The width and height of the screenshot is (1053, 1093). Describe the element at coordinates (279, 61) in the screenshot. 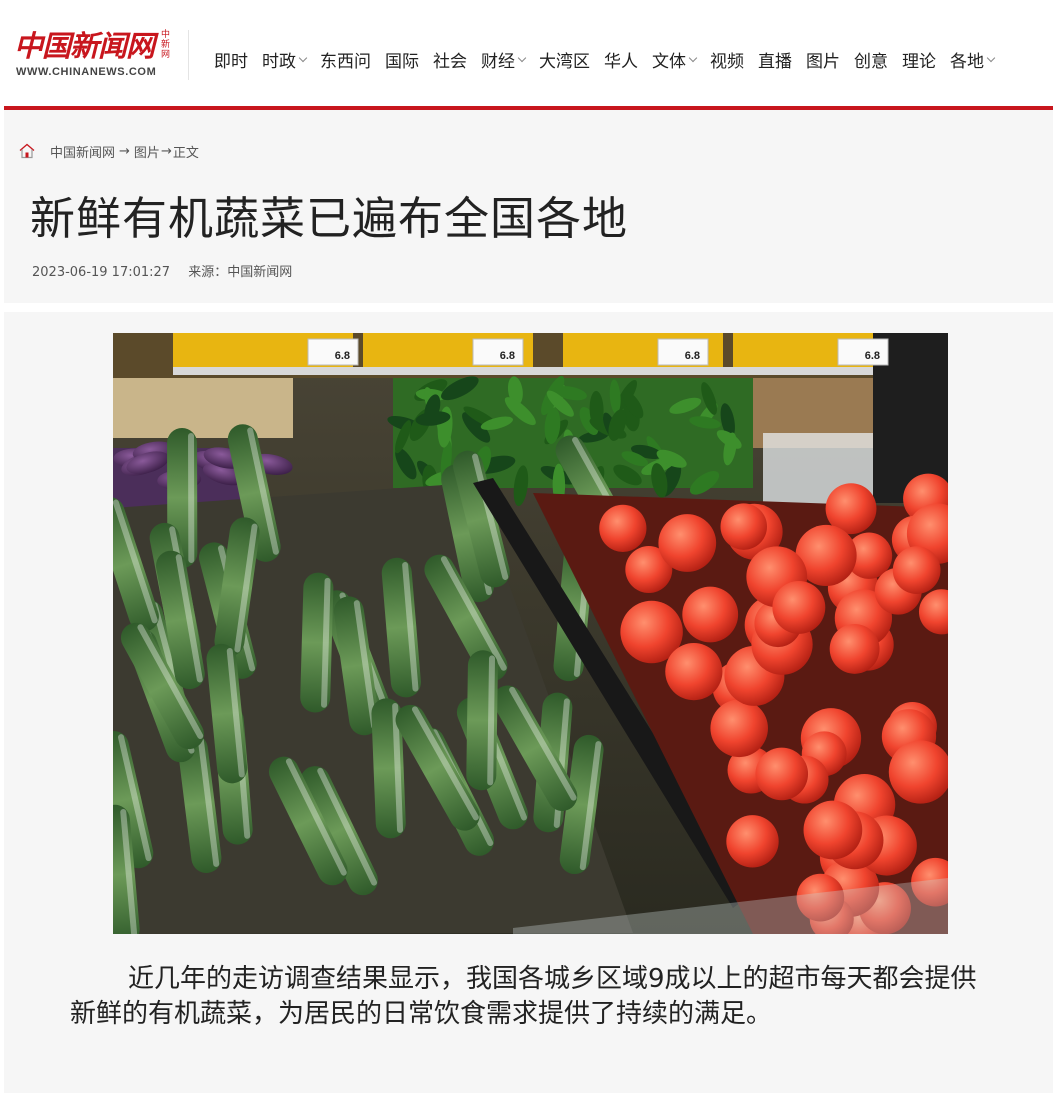

I see `nav-item-label: 时政` at that location.